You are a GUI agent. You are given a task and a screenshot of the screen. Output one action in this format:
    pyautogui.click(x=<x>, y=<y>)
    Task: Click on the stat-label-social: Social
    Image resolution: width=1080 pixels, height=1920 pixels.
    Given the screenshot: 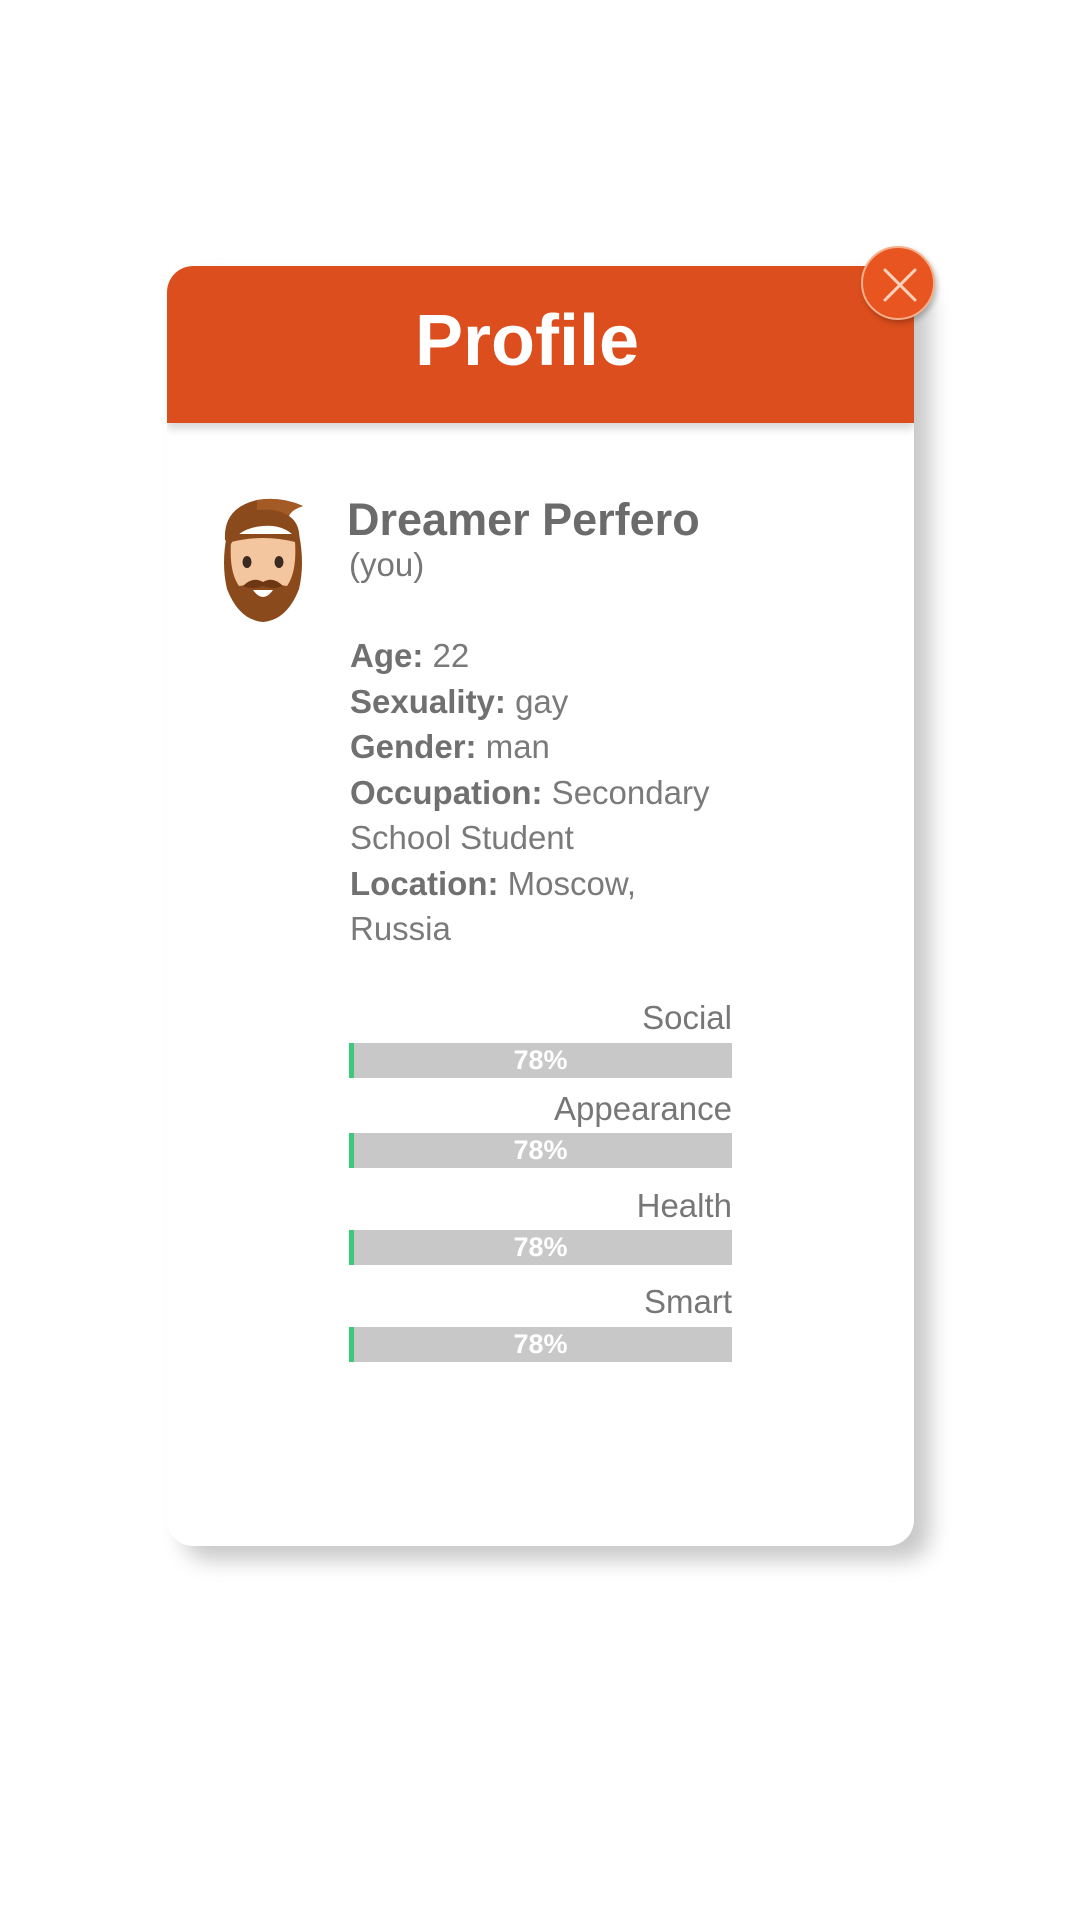 What is the action you would take?
    pyautogui.click(x=687, y=1017)
    